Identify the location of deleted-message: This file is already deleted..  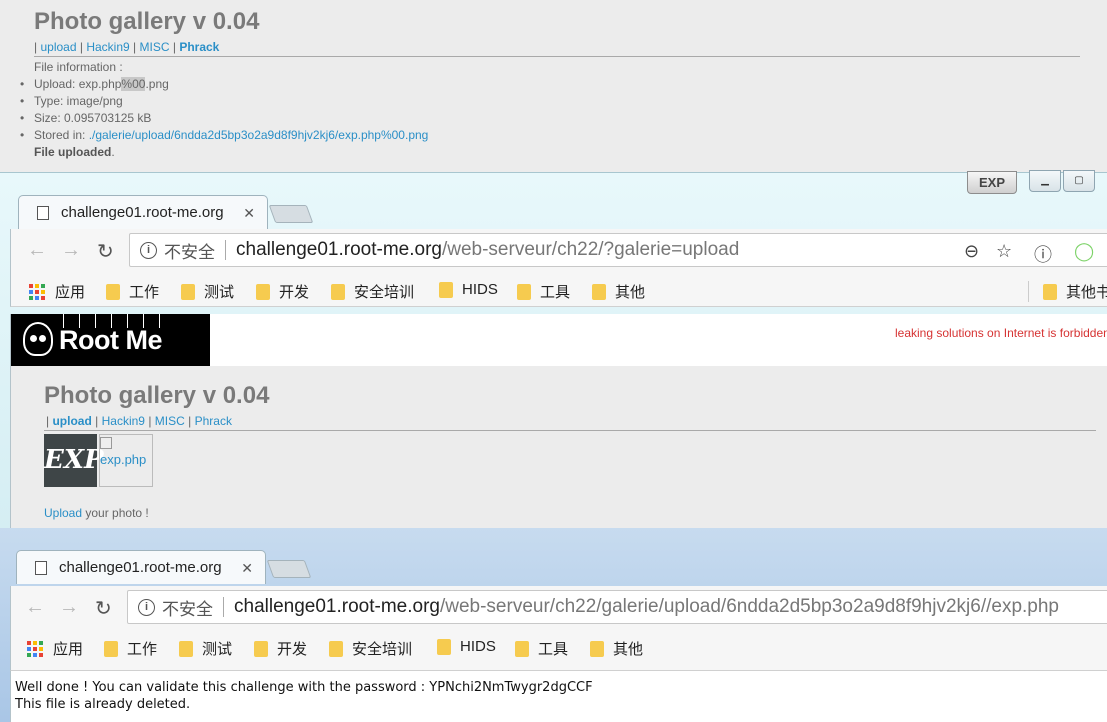
(103, 704).